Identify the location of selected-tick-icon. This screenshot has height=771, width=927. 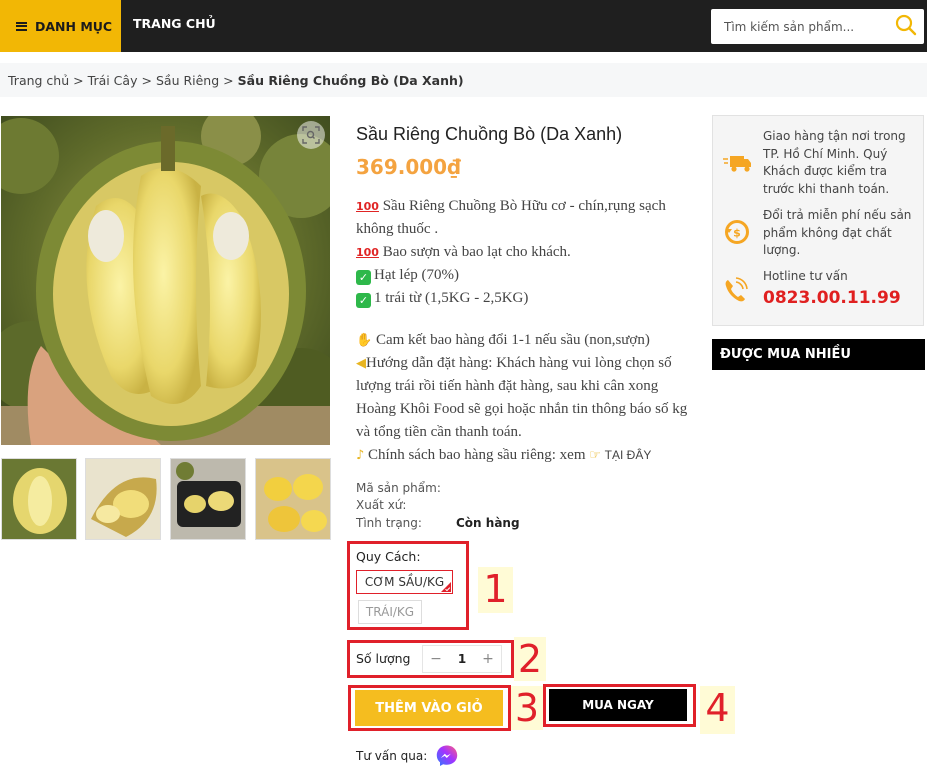
(446, 587).